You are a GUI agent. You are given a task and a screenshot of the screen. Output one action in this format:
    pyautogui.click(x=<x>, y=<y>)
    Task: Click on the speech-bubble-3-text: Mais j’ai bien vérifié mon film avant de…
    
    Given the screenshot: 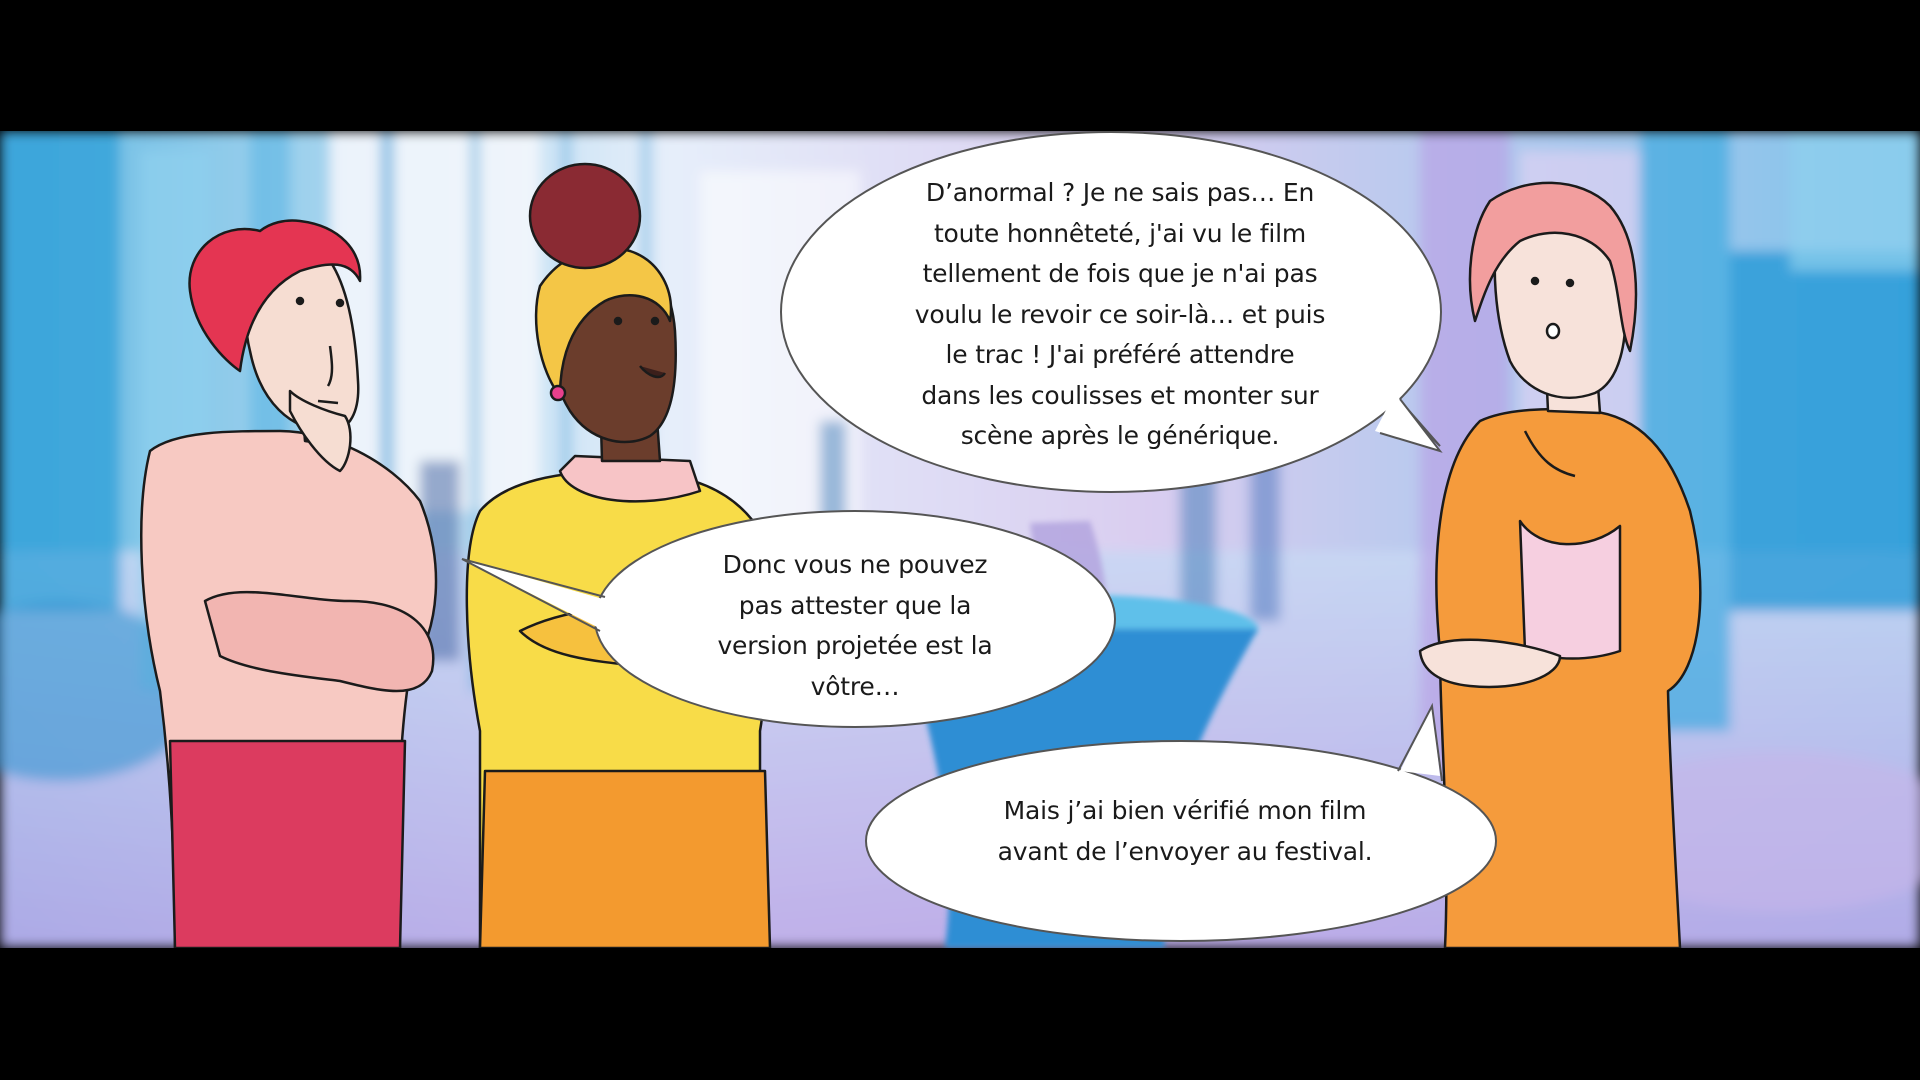 What is the action you would take?
    pyautogui.click(x=1185, y=831)
    